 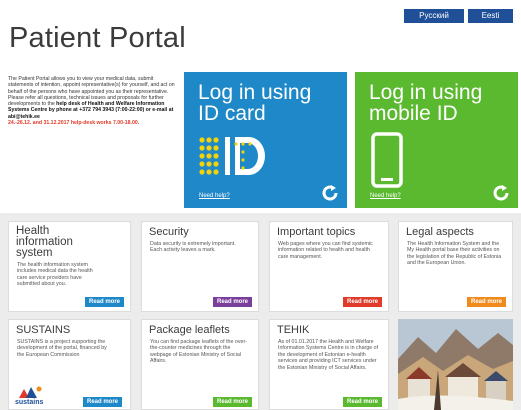 What do you see at coordinates (387, 160) in the screenshot?
I see `mobile-phone-icon` at bounding box center [387, 160].